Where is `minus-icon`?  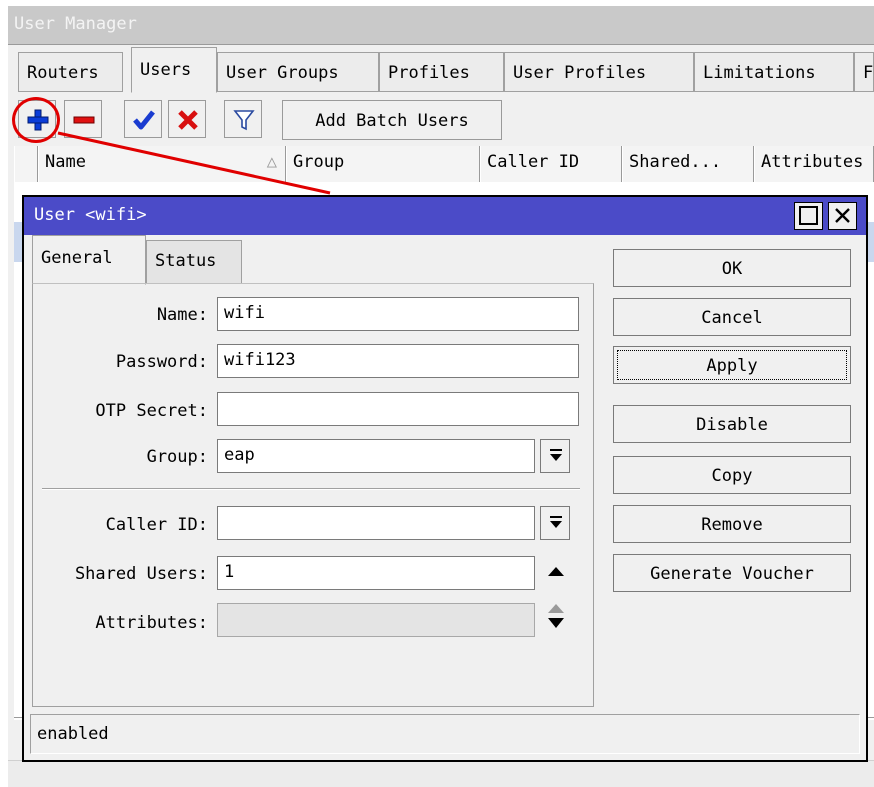
minus-icon is located at coordinates (84, 120).